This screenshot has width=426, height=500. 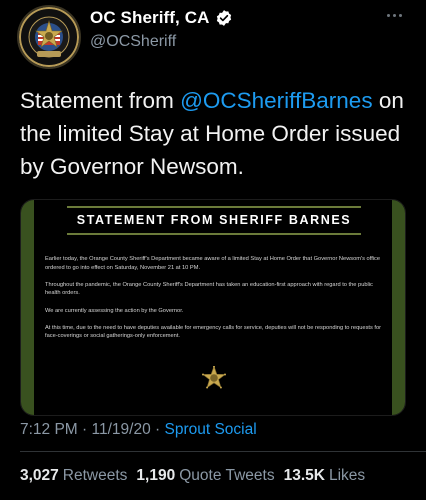 What do you see at coordinates (214, 220) in the screenshot?
I see `statement-heading: STATEMENT FROM SHERIFF BARNES` at bounding box center [214, 220].